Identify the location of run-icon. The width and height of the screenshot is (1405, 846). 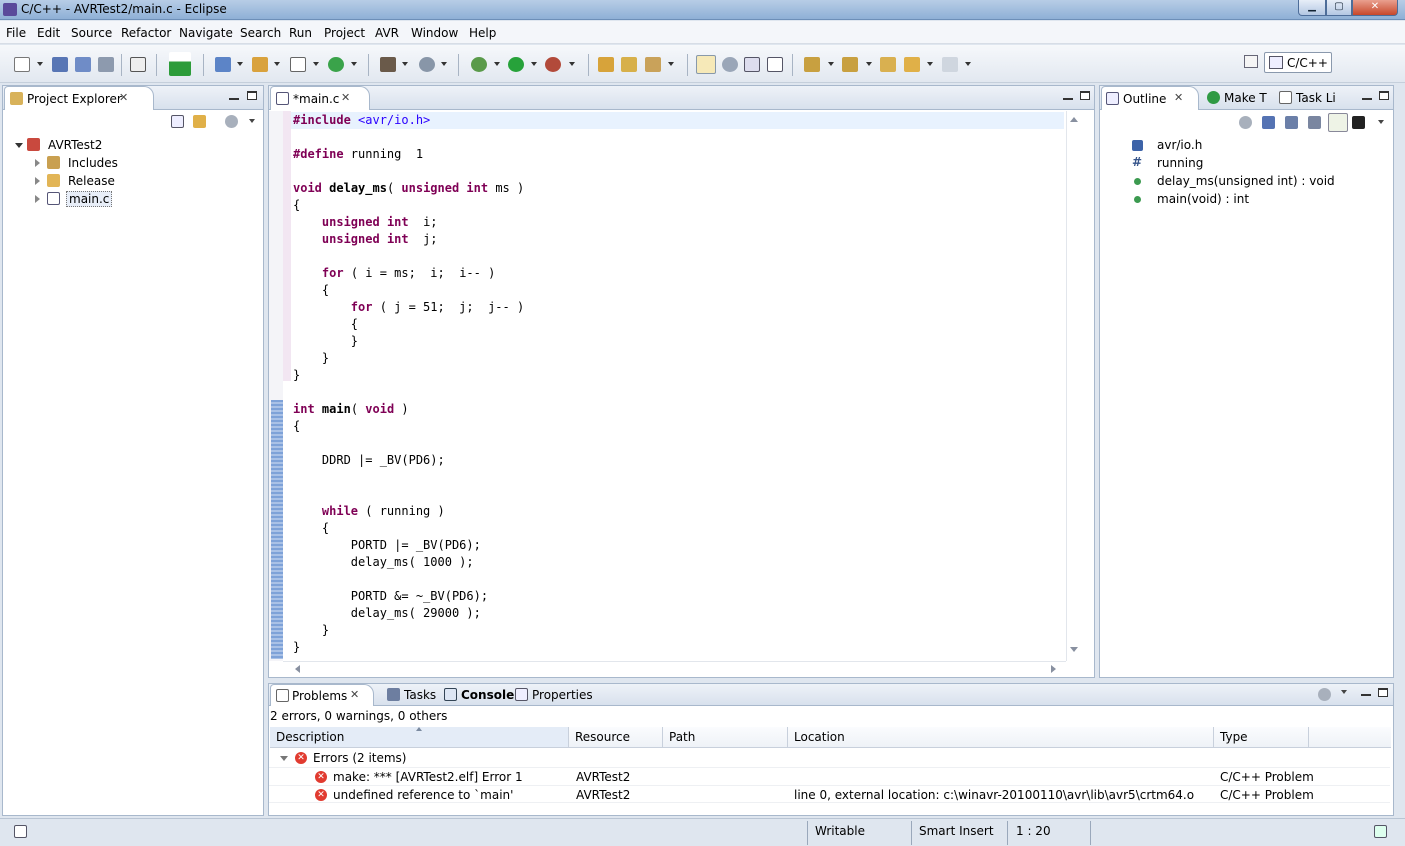
(516, 64).